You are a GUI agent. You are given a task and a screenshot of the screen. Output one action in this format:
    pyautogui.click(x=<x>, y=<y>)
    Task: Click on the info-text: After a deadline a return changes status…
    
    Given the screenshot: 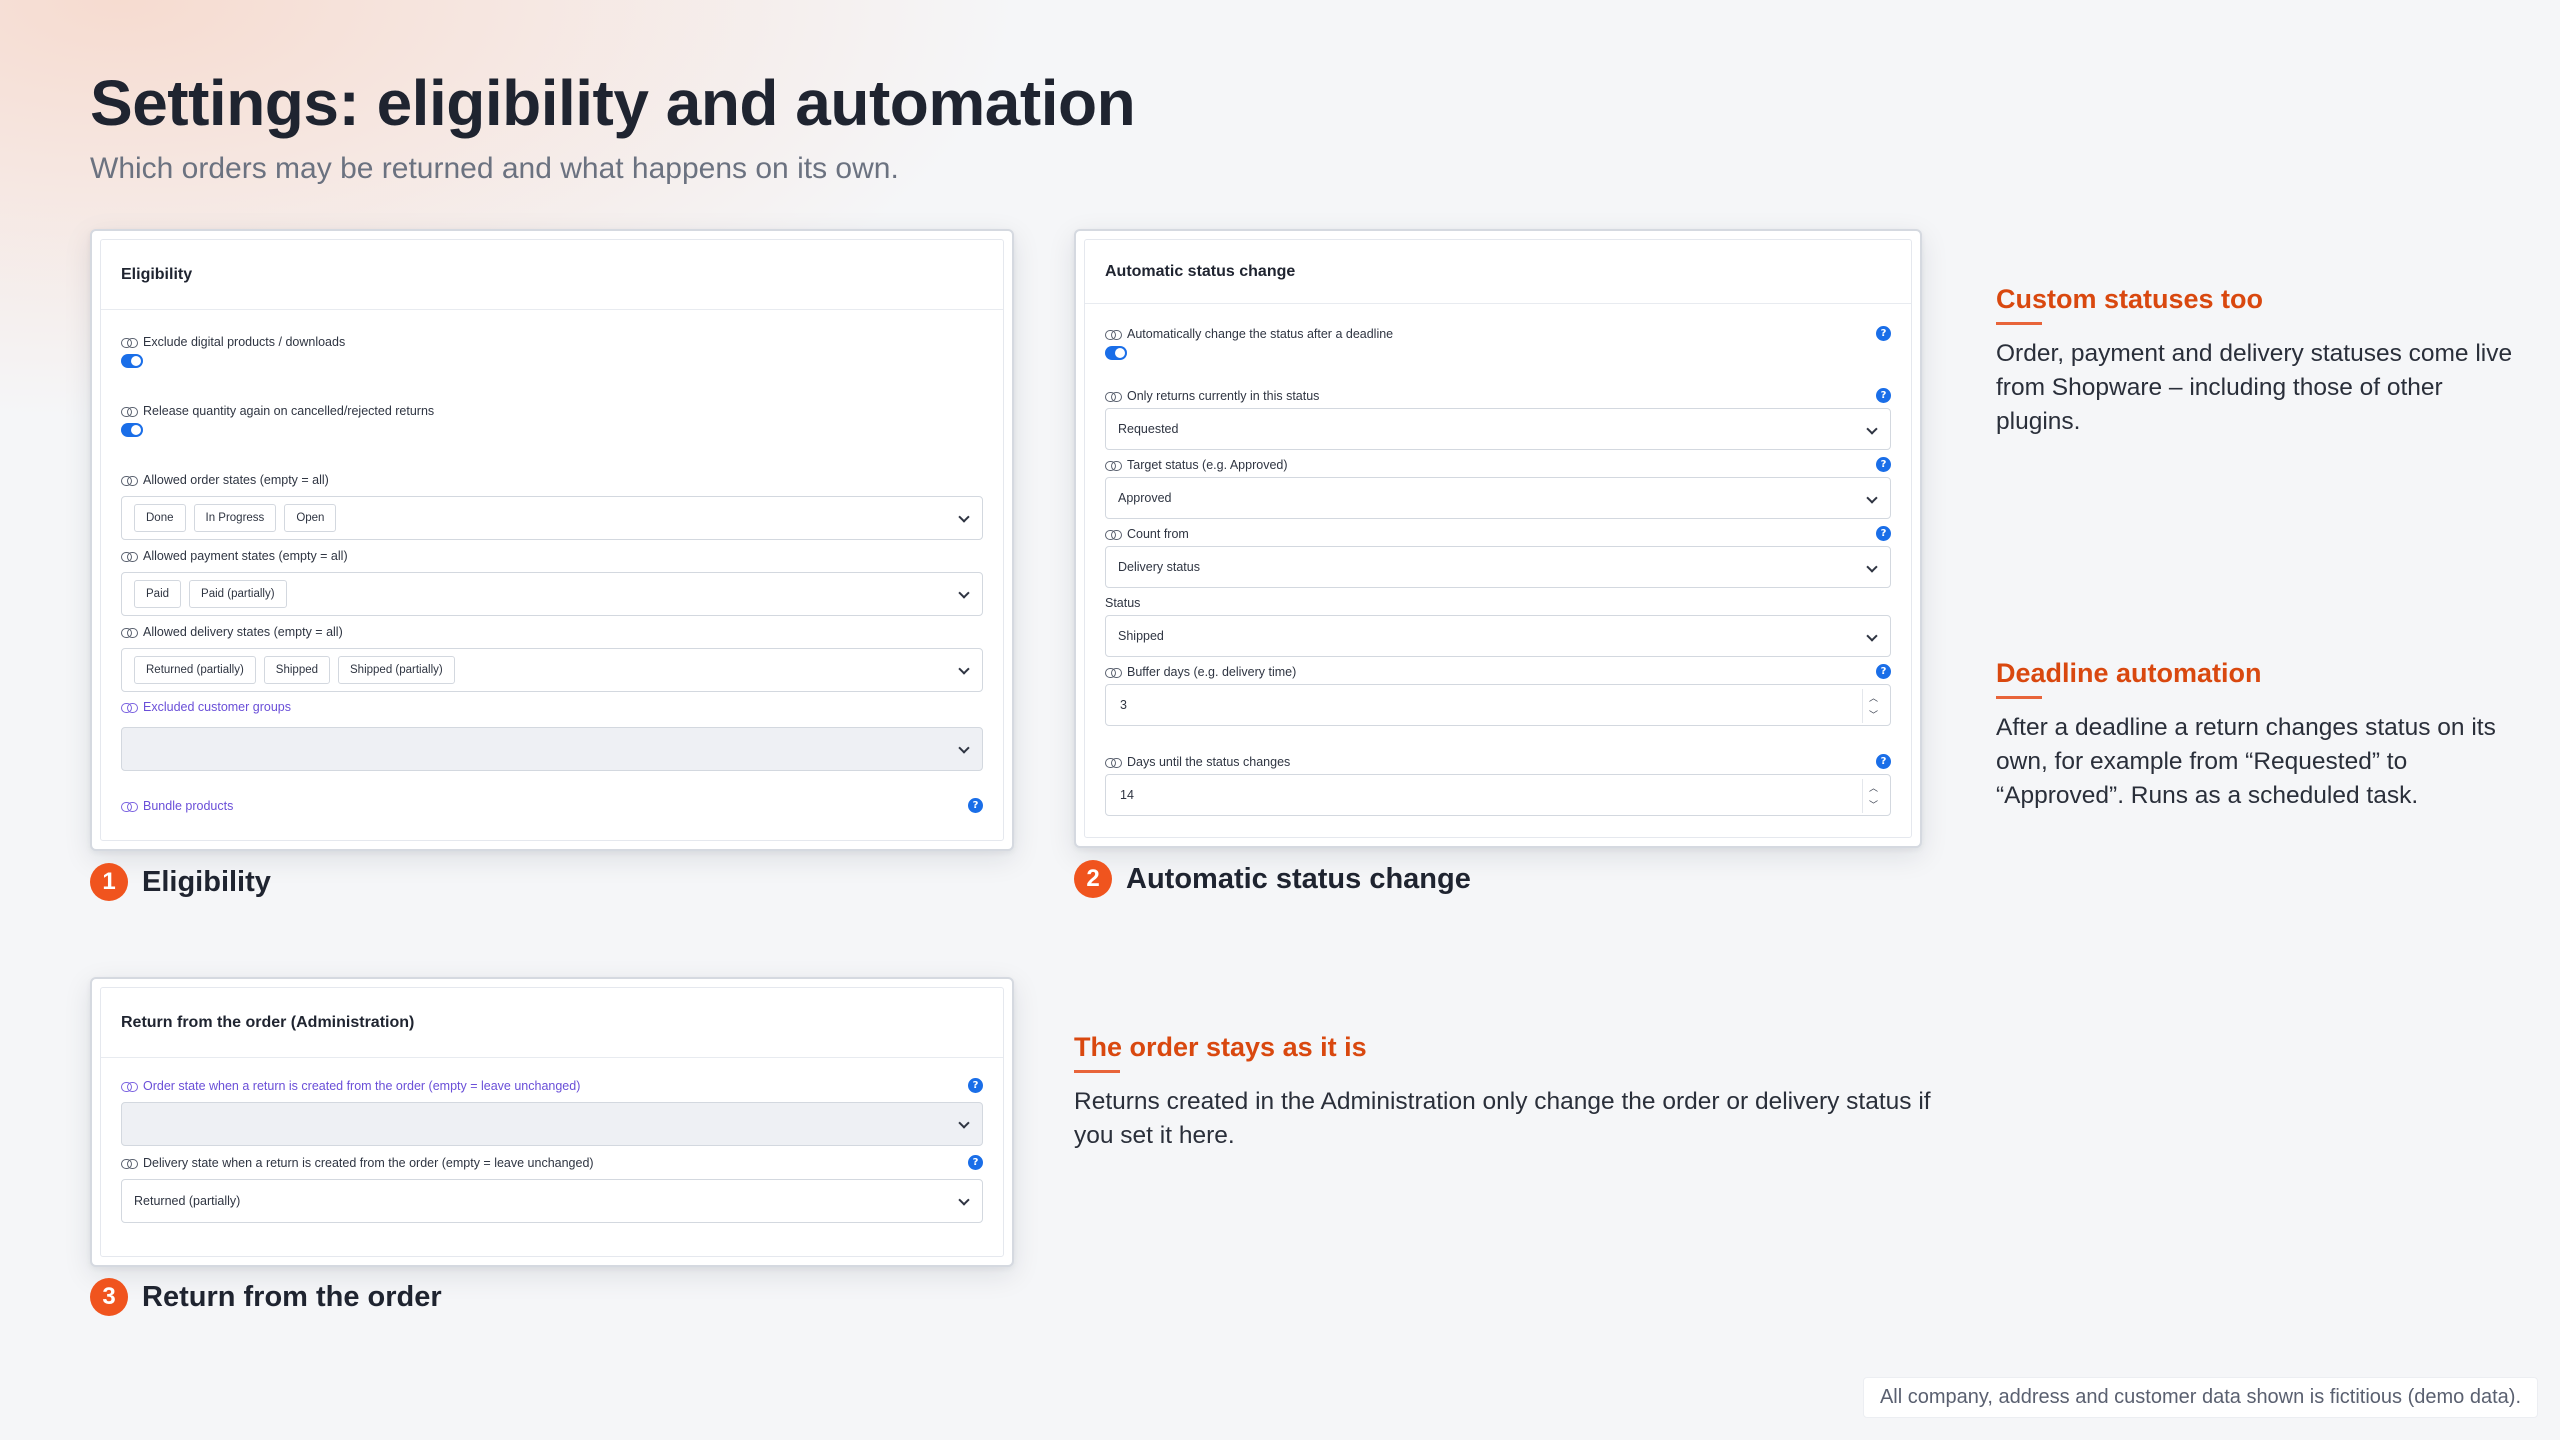 What is the action you would take?
    pyautogui.click(x=2246, y=761)
    